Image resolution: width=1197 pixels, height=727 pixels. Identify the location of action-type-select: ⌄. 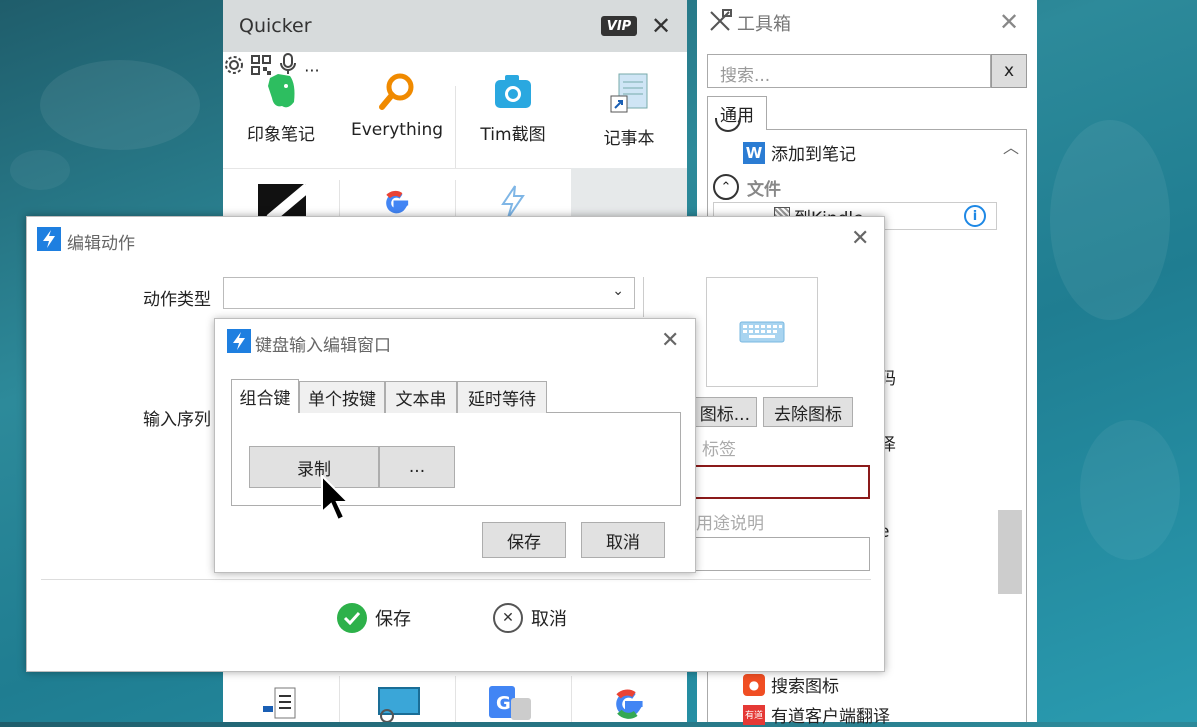
(429, 293).